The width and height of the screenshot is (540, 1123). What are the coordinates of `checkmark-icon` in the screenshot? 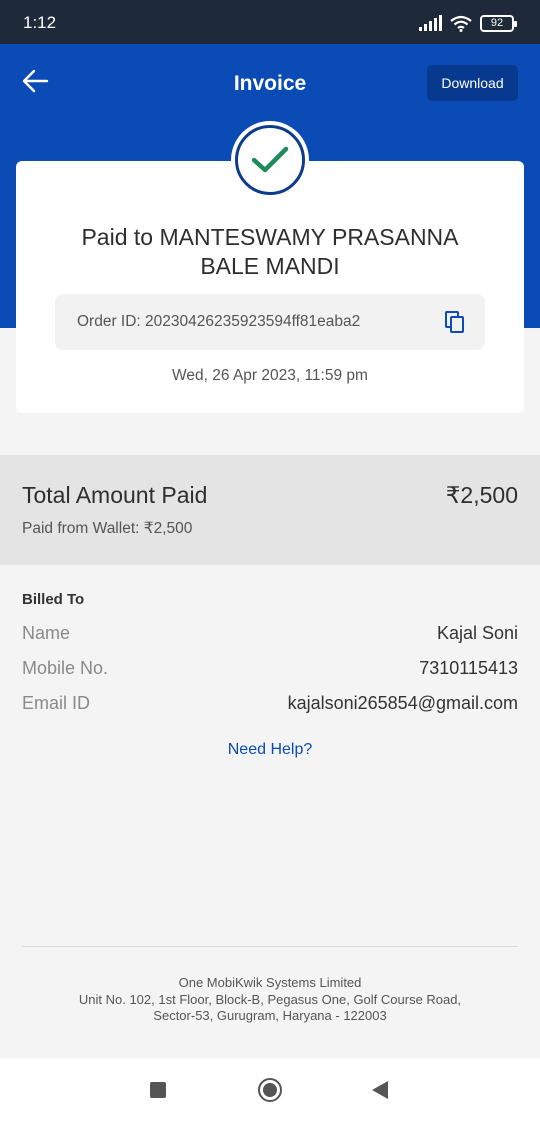 It's located at (270, 159).